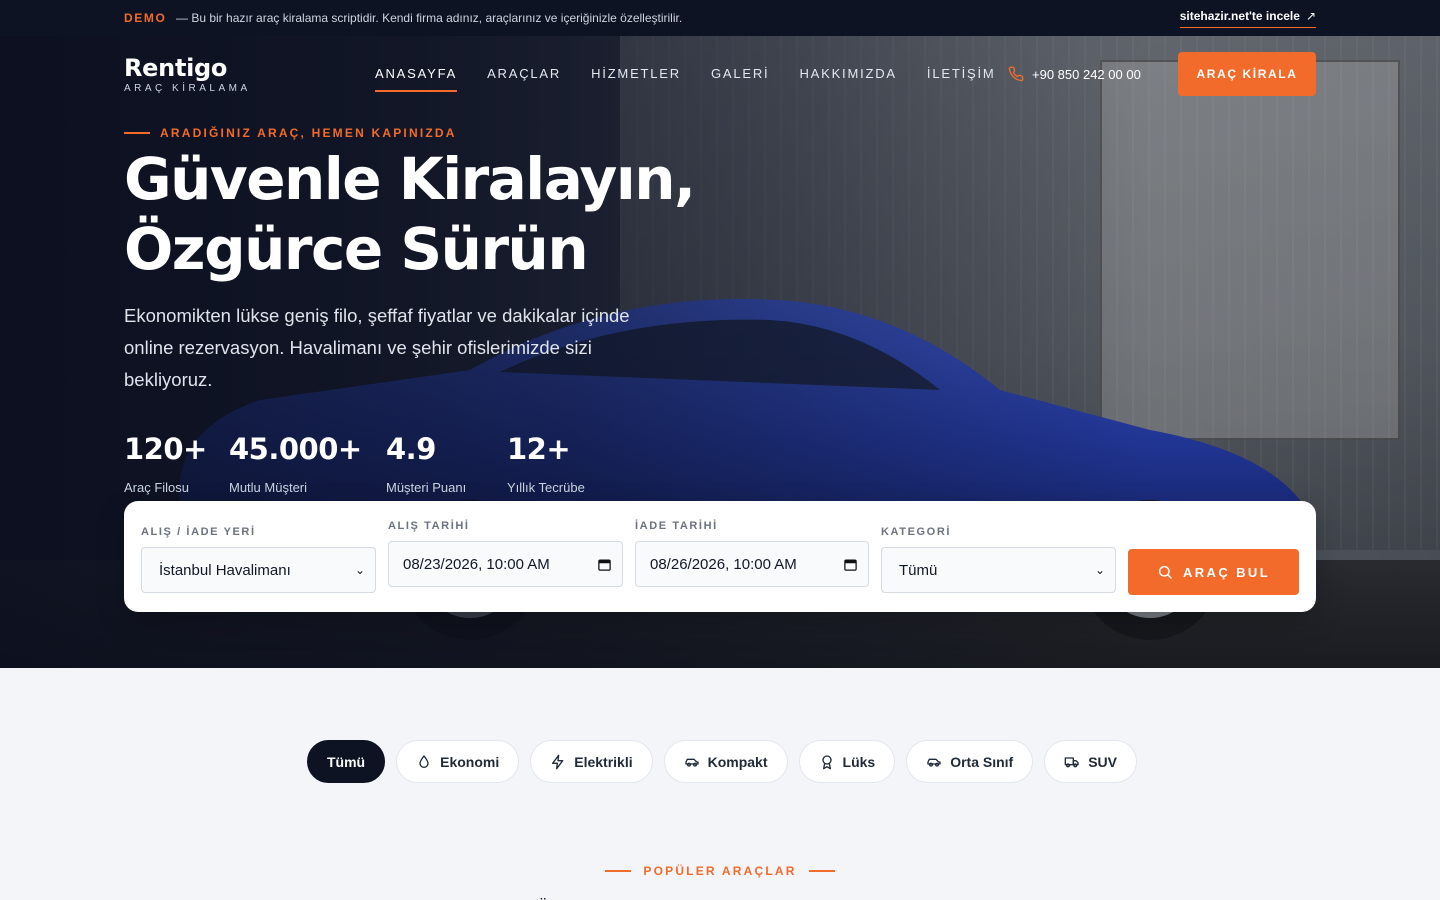 The height and width of the screenshot is (900, 1440). What do you see at coordinates (1071, 761) in the screenshot?
I see `truck-icon` at bounding box center [1071, 761].